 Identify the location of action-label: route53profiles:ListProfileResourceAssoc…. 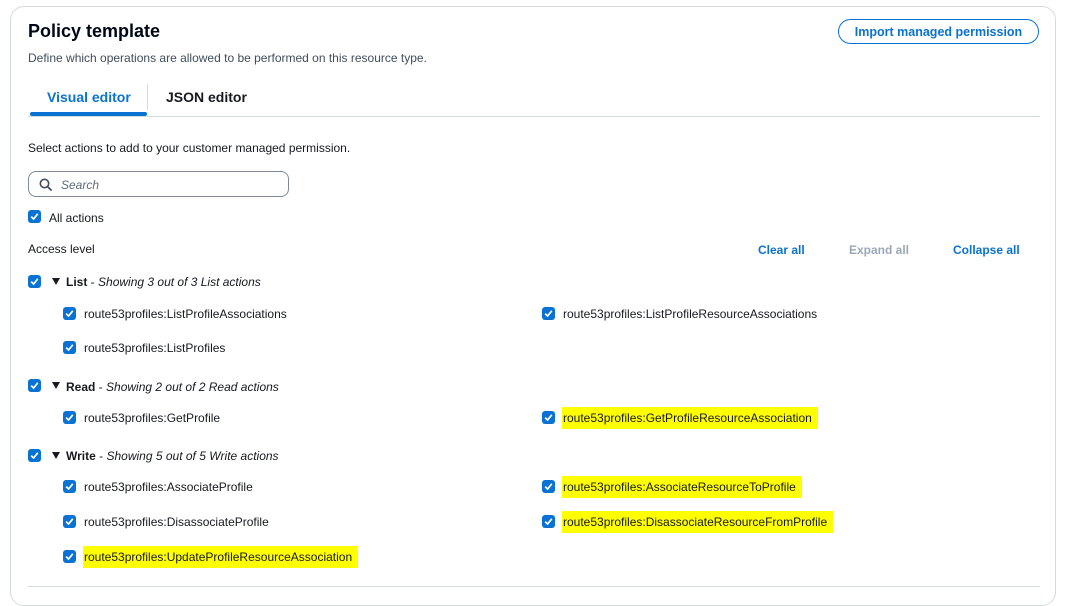
(690, 314).